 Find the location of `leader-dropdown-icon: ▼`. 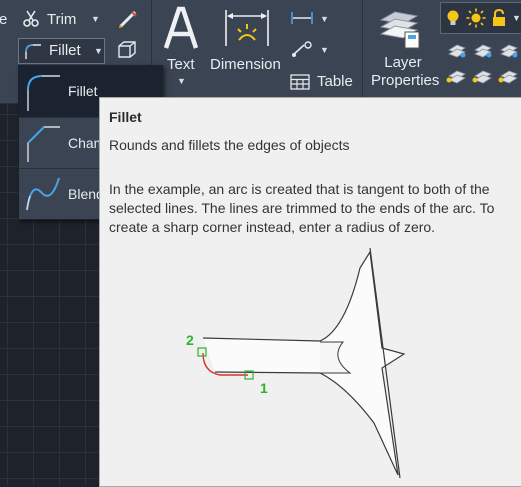

leader-dropdown-icon: ▼ is located at coordinates (324, 50).